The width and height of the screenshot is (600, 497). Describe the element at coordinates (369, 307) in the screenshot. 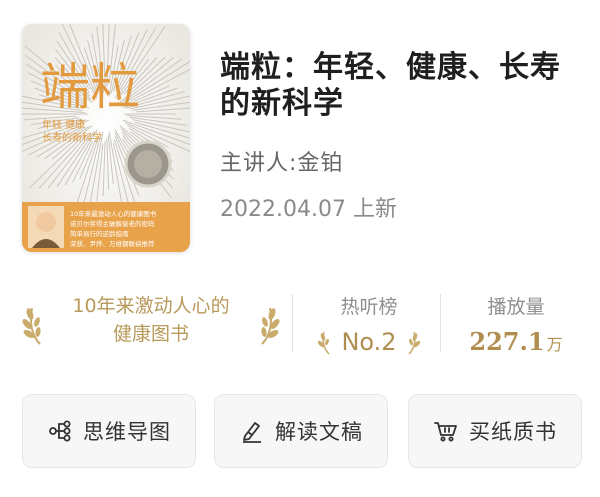

I see `rank-label: 热听榜` at that location.